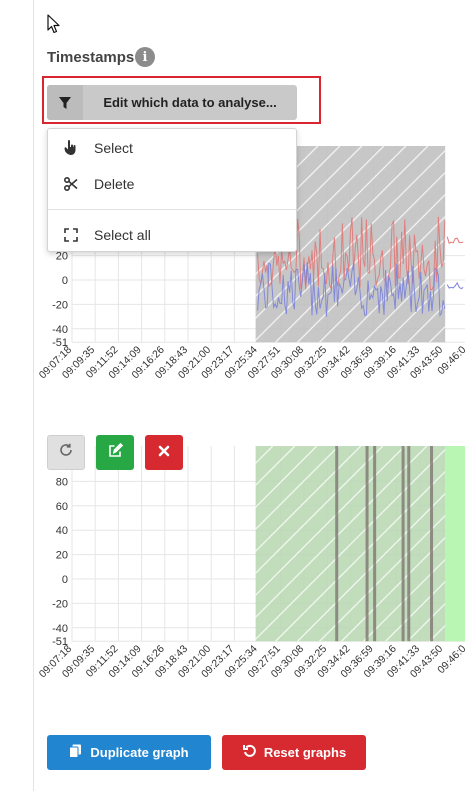 This screenshot has width=465, height=791. Describe the element at coordinates (139, 752) in the screenshot. I see `duplicate-graph-label: Duplicate graph` at that location.